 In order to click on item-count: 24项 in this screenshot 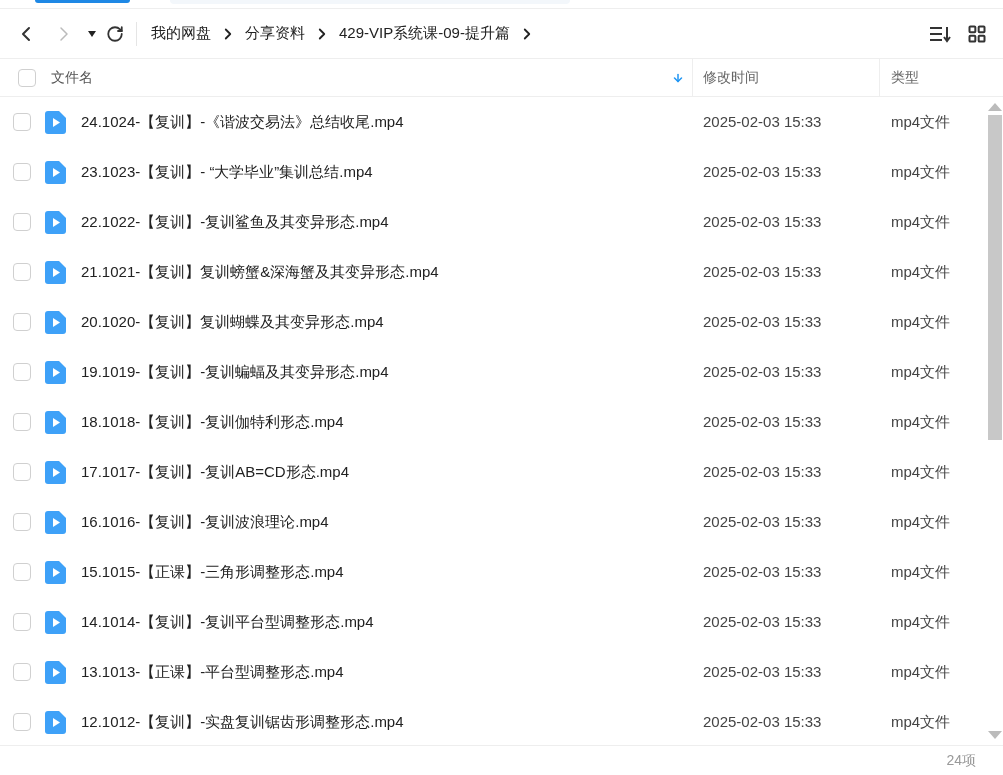, I will do `click(961, 760)`.